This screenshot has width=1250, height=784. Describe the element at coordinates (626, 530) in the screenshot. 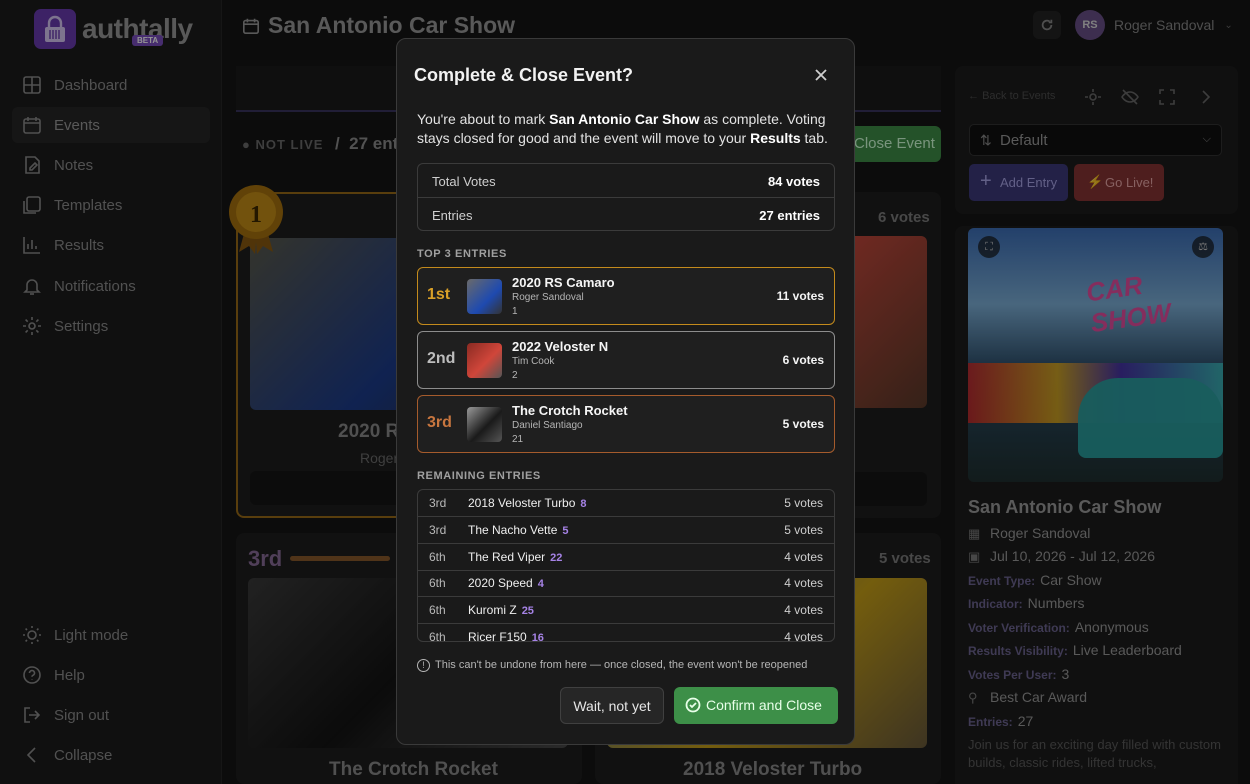

I see `list-item: 3rd The Nacho Vette 5 5 votes` at that location.